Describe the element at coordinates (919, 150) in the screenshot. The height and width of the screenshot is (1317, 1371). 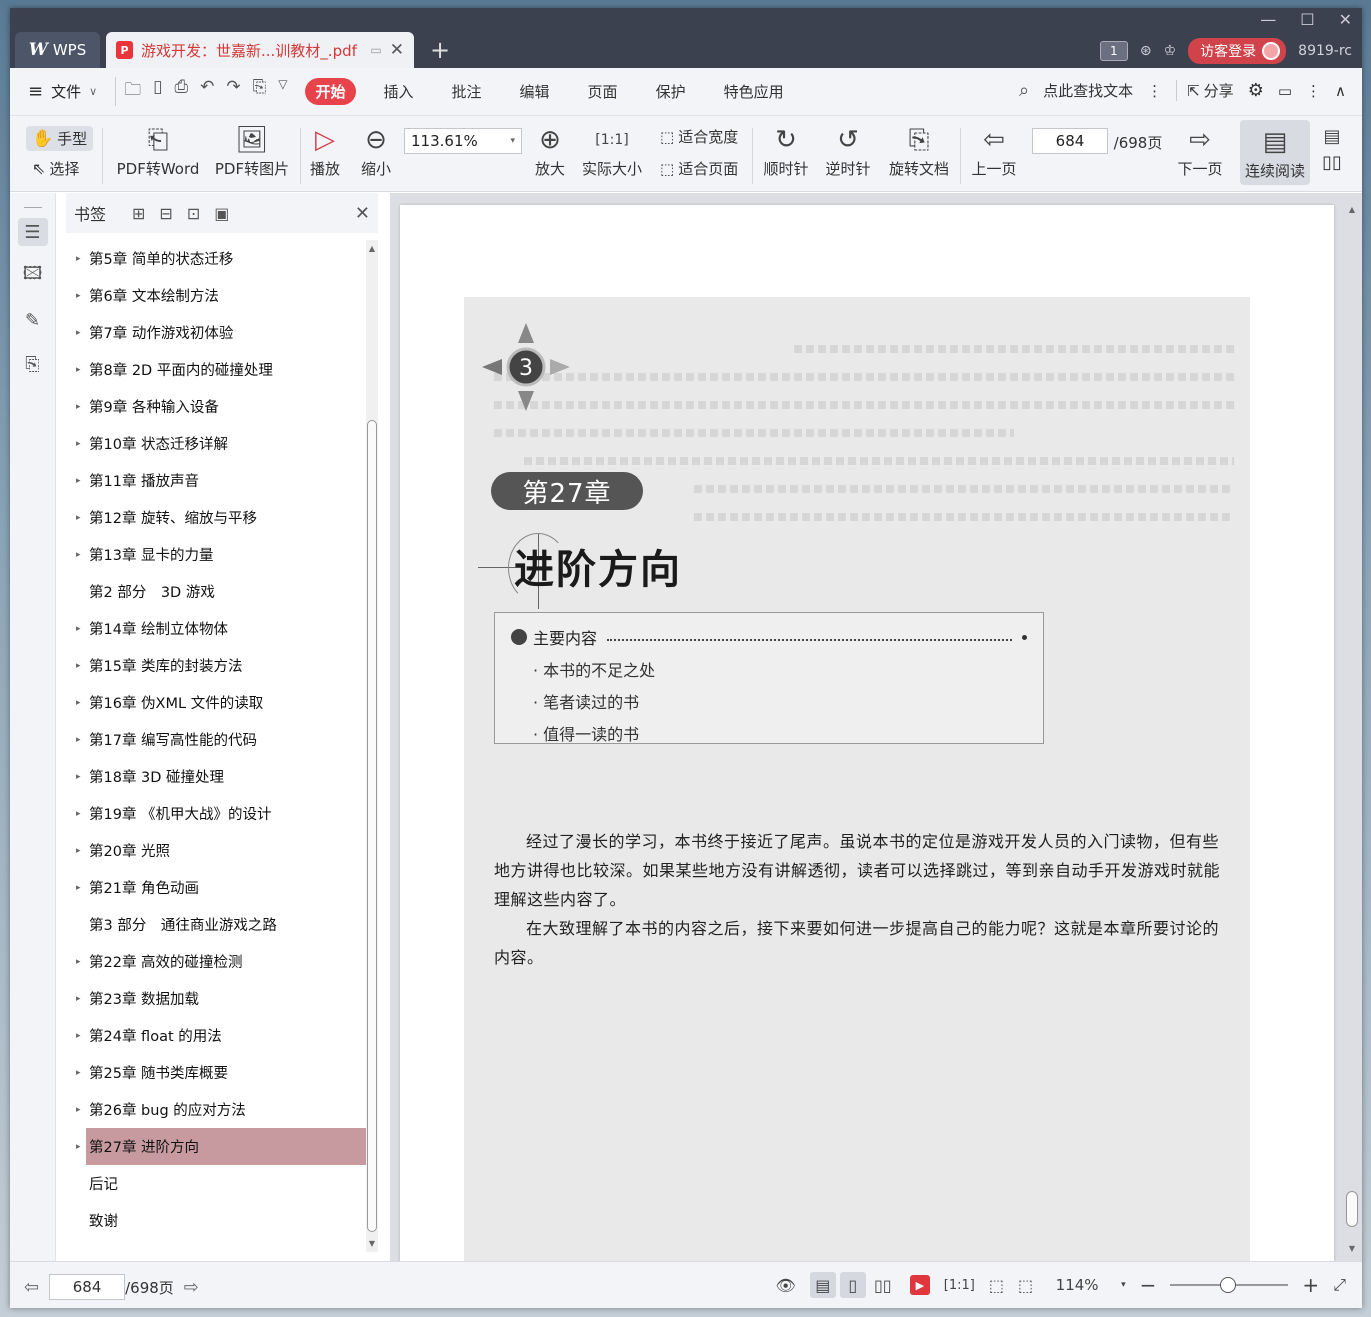
I see `rotate-document-button: ⎘ 旋转文档` at that location.